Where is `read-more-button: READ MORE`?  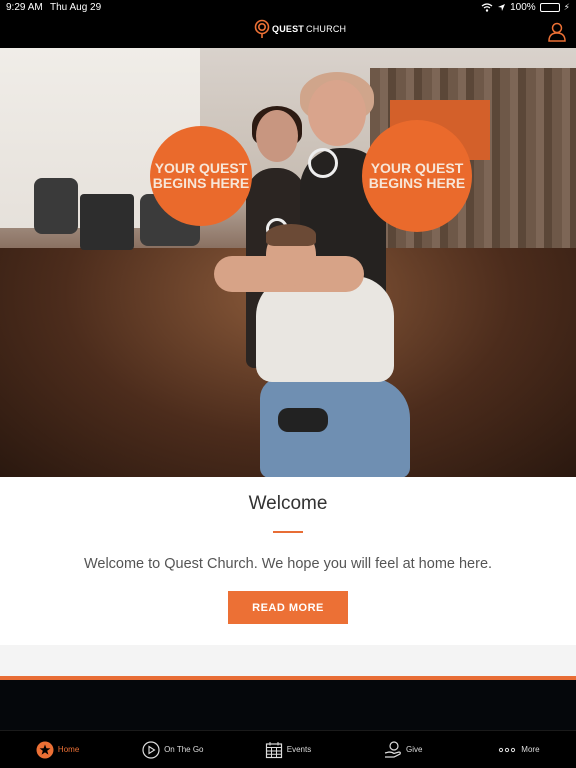
read-more-button: READ MORE is located at coordinates (288, 607).